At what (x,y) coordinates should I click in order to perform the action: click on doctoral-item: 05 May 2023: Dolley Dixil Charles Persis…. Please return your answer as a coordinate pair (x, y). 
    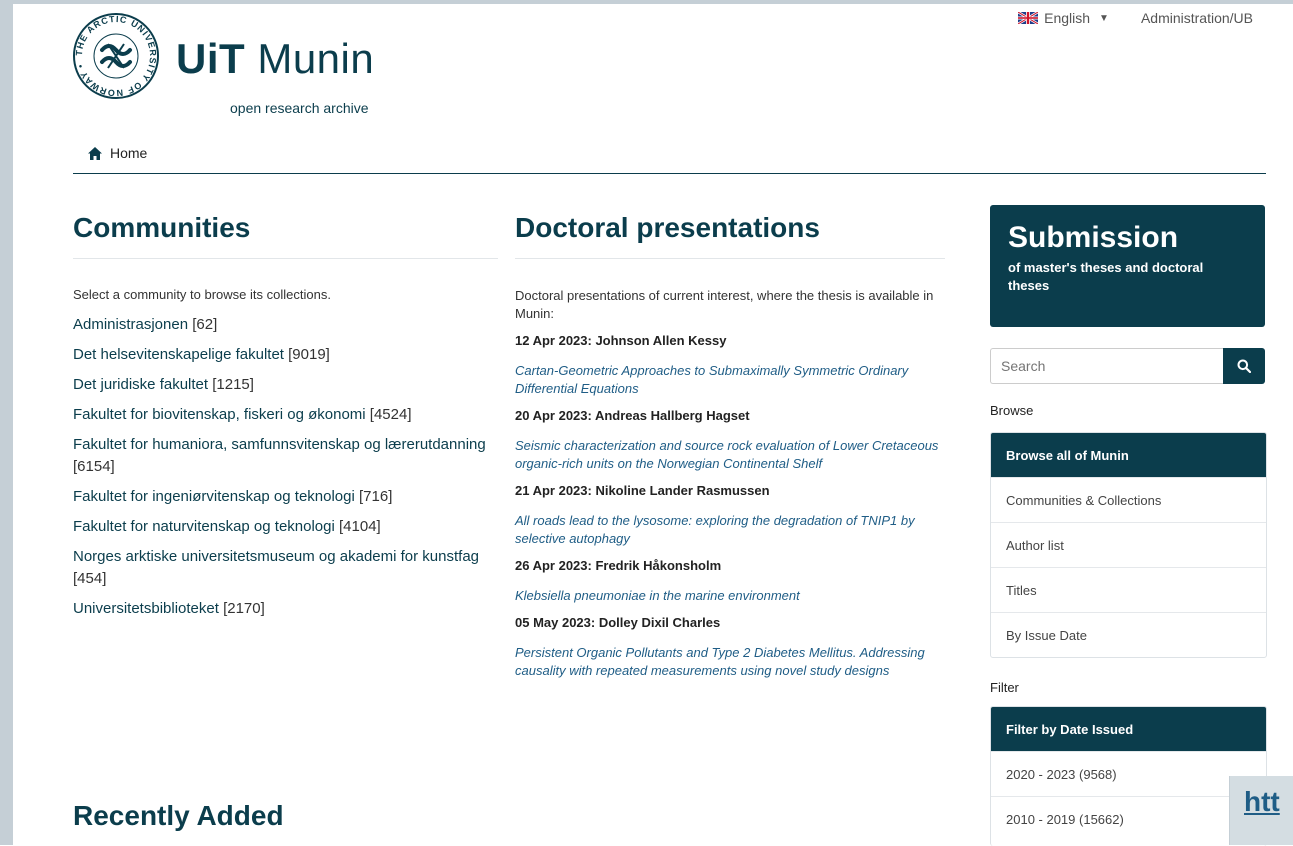
    Looking at the image, I should click on (730, 647).